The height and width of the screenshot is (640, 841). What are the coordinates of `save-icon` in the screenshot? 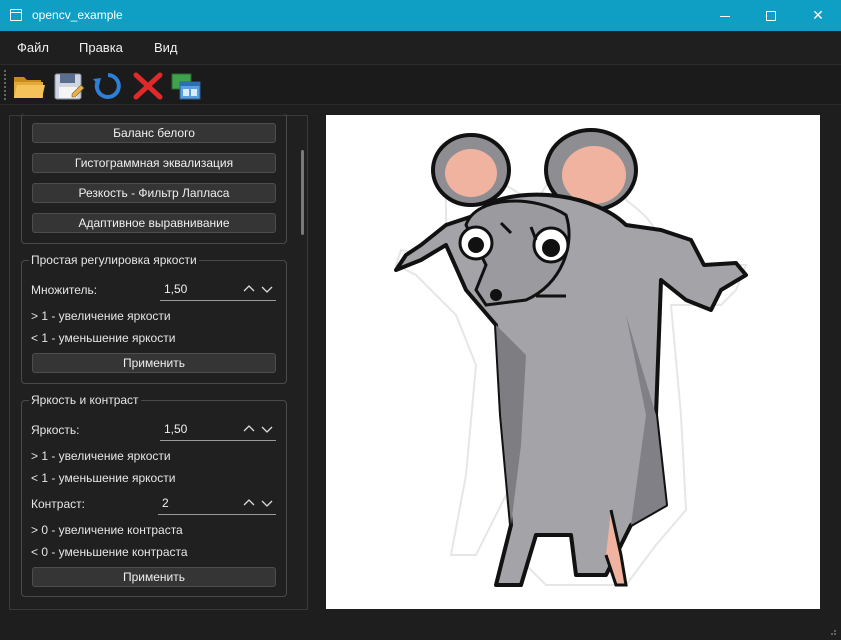 It's located at (69, 86).